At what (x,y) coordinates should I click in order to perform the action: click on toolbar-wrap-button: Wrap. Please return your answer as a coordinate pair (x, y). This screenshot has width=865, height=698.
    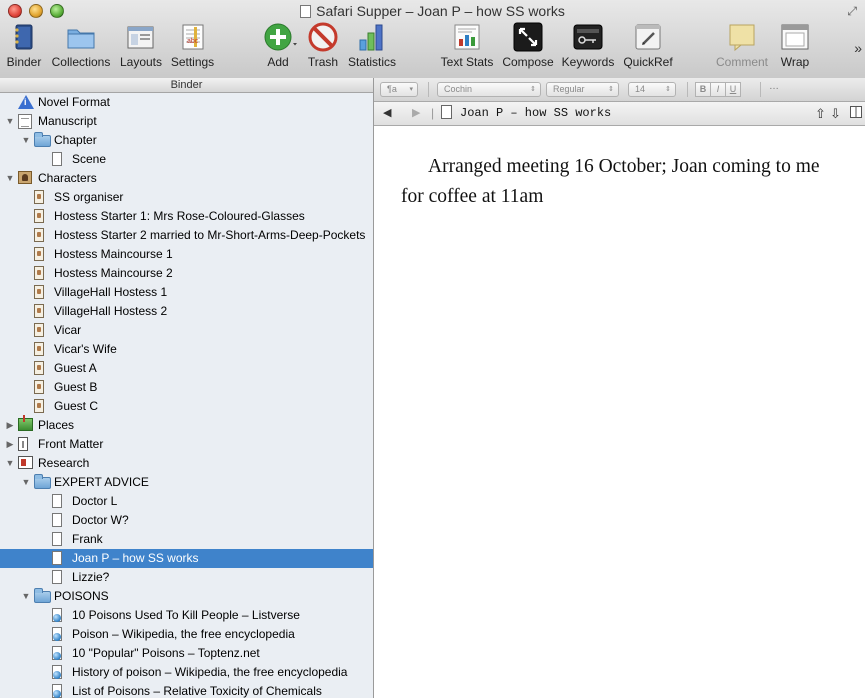
    Looking at the image, I should click on (795, 45).